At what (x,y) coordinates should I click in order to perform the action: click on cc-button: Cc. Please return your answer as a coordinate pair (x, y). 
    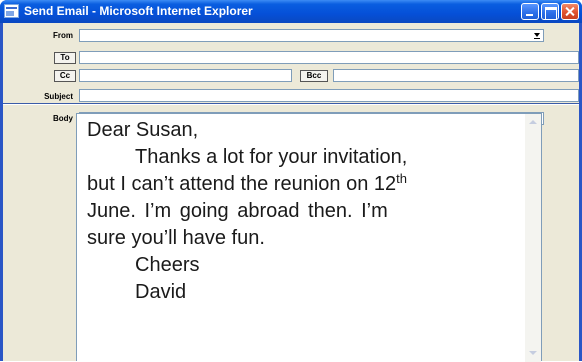
    Looking at the image, I should click on (65, 76).